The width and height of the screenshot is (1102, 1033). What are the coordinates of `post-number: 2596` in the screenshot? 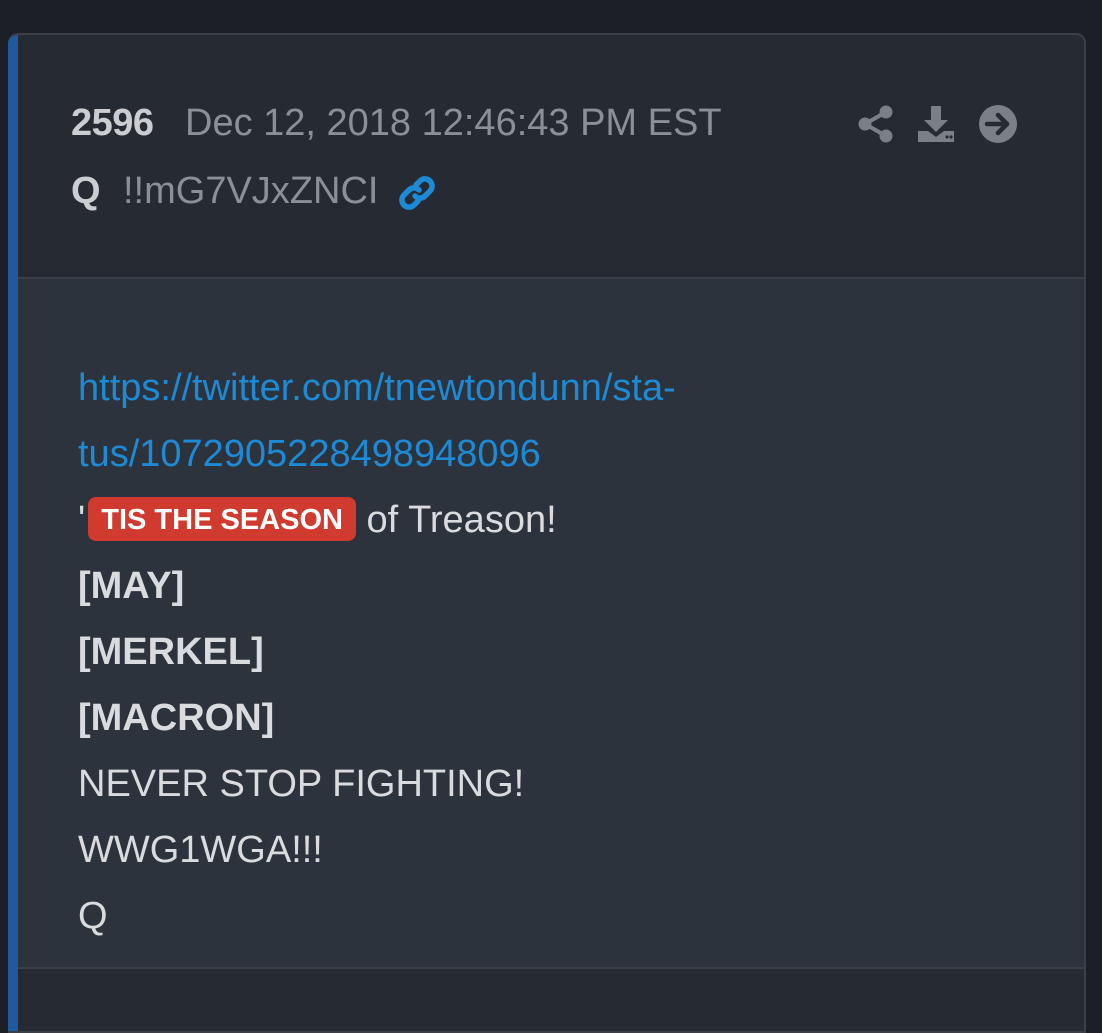 It's located at (112, 123).